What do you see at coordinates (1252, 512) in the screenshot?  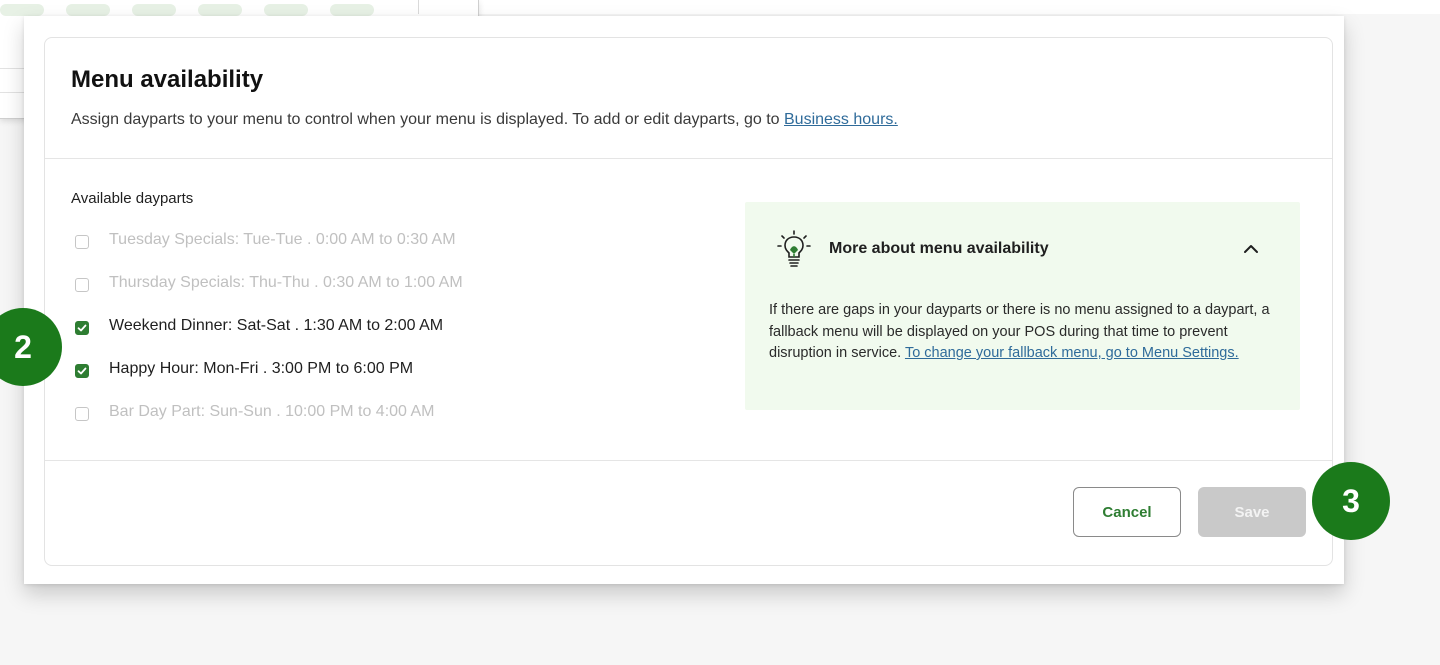 I see `save-button: Save` at bounding box center [1252, 512].